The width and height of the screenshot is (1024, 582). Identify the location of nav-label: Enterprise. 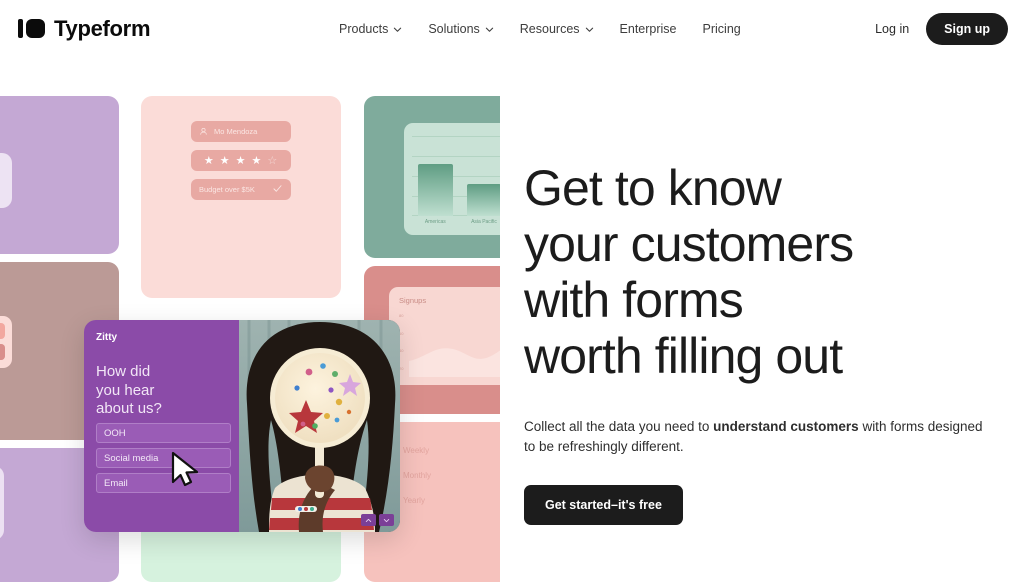
(648, 28).